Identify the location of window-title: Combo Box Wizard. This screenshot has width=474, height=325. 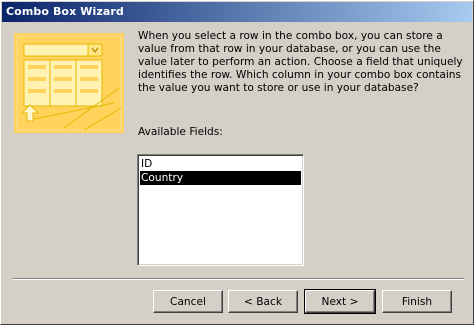
(65, 11).